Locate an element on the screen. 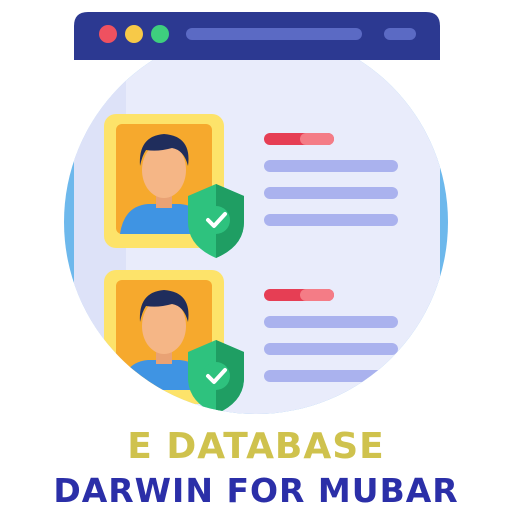 The image size is (512, 512). window-title-bar is located at coordinates (257, 36).